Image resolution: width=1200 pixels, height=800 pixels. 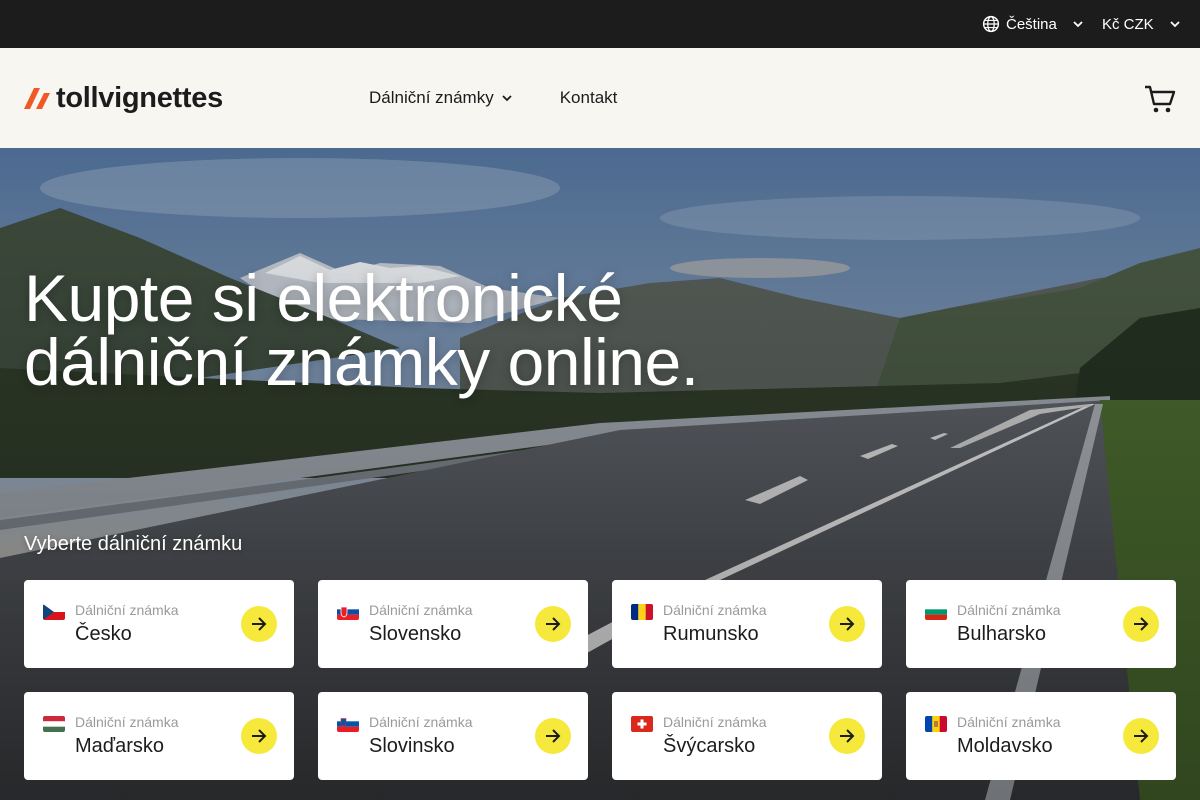 What do you see at coordinates (348, 612) in the screenshot?
I see `slovak-flag-icon` at bounding box center [348, 612].